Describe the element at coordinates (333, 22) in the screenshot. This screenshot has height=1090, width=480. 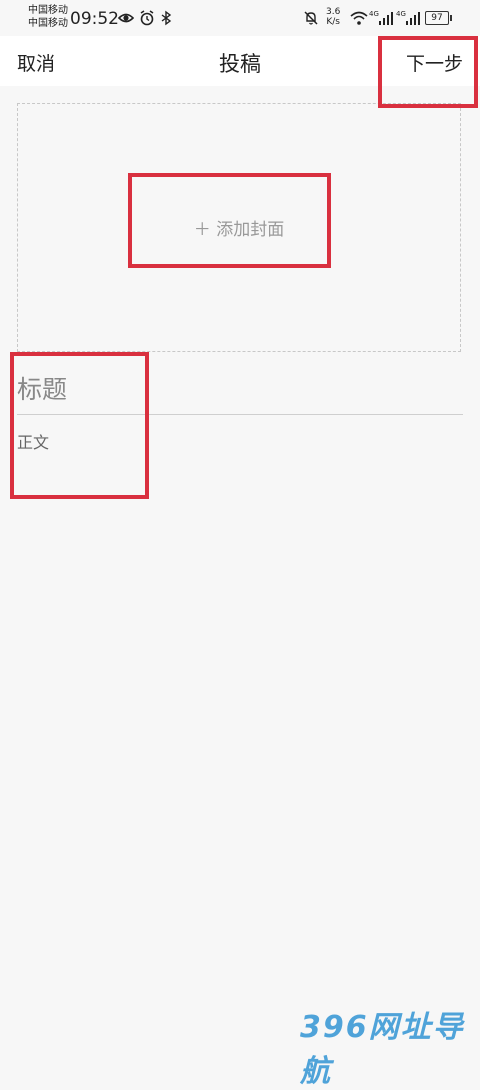
I see `net-speed-unit: K/s` at that location.